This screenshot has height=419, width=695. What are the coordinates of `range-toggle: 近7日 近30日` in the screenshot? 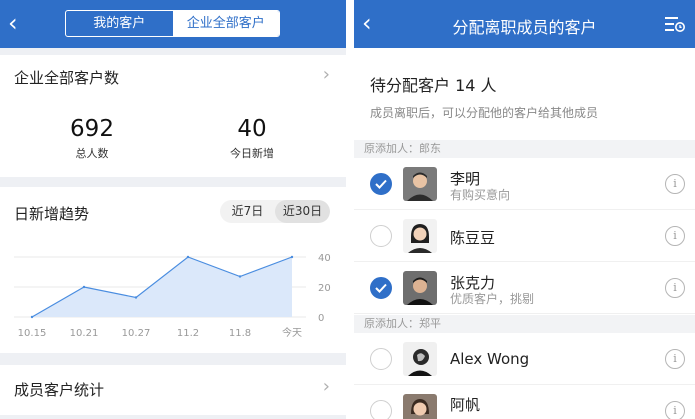 It's located at (275, 211).